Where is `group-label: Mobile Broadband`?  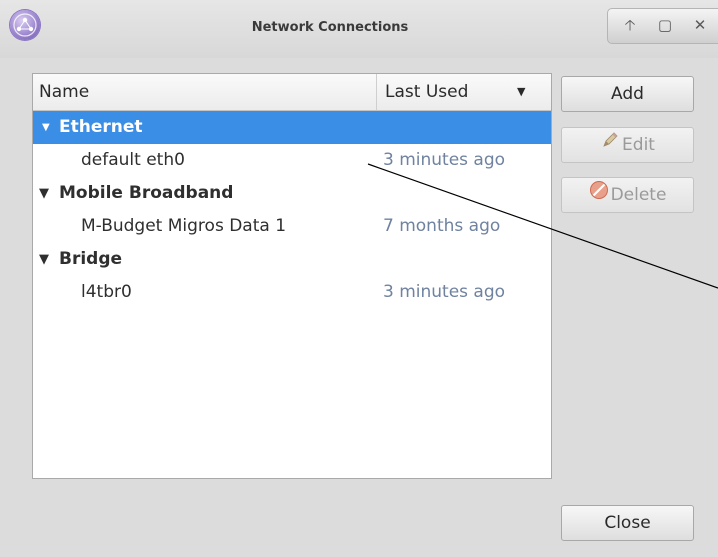 group-label: Mobile Broadband is located at coordinates (146, 193).